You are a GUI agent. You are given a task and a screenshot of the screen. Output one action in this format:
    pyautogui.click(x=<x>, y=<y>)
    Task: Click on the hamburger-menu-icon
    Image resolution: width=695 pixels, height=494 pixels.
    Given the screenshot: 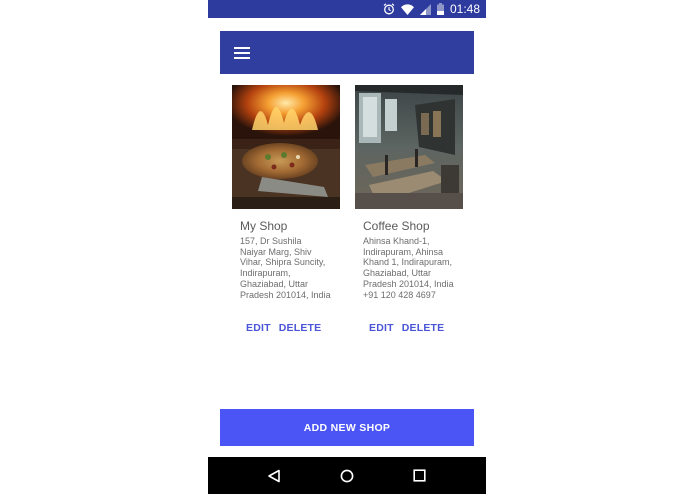 What is the action you would take?
    pyautogui.click(x=242, y=52)
    